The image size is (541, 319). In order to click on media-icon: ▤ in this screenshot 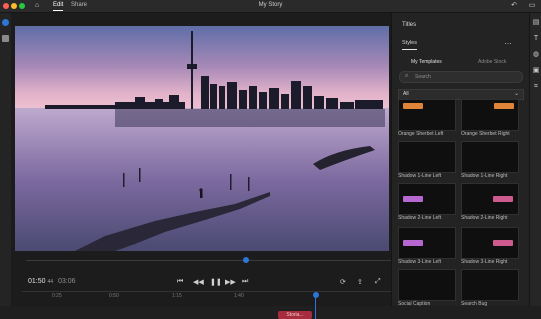, I will do `click(536, 23)`.